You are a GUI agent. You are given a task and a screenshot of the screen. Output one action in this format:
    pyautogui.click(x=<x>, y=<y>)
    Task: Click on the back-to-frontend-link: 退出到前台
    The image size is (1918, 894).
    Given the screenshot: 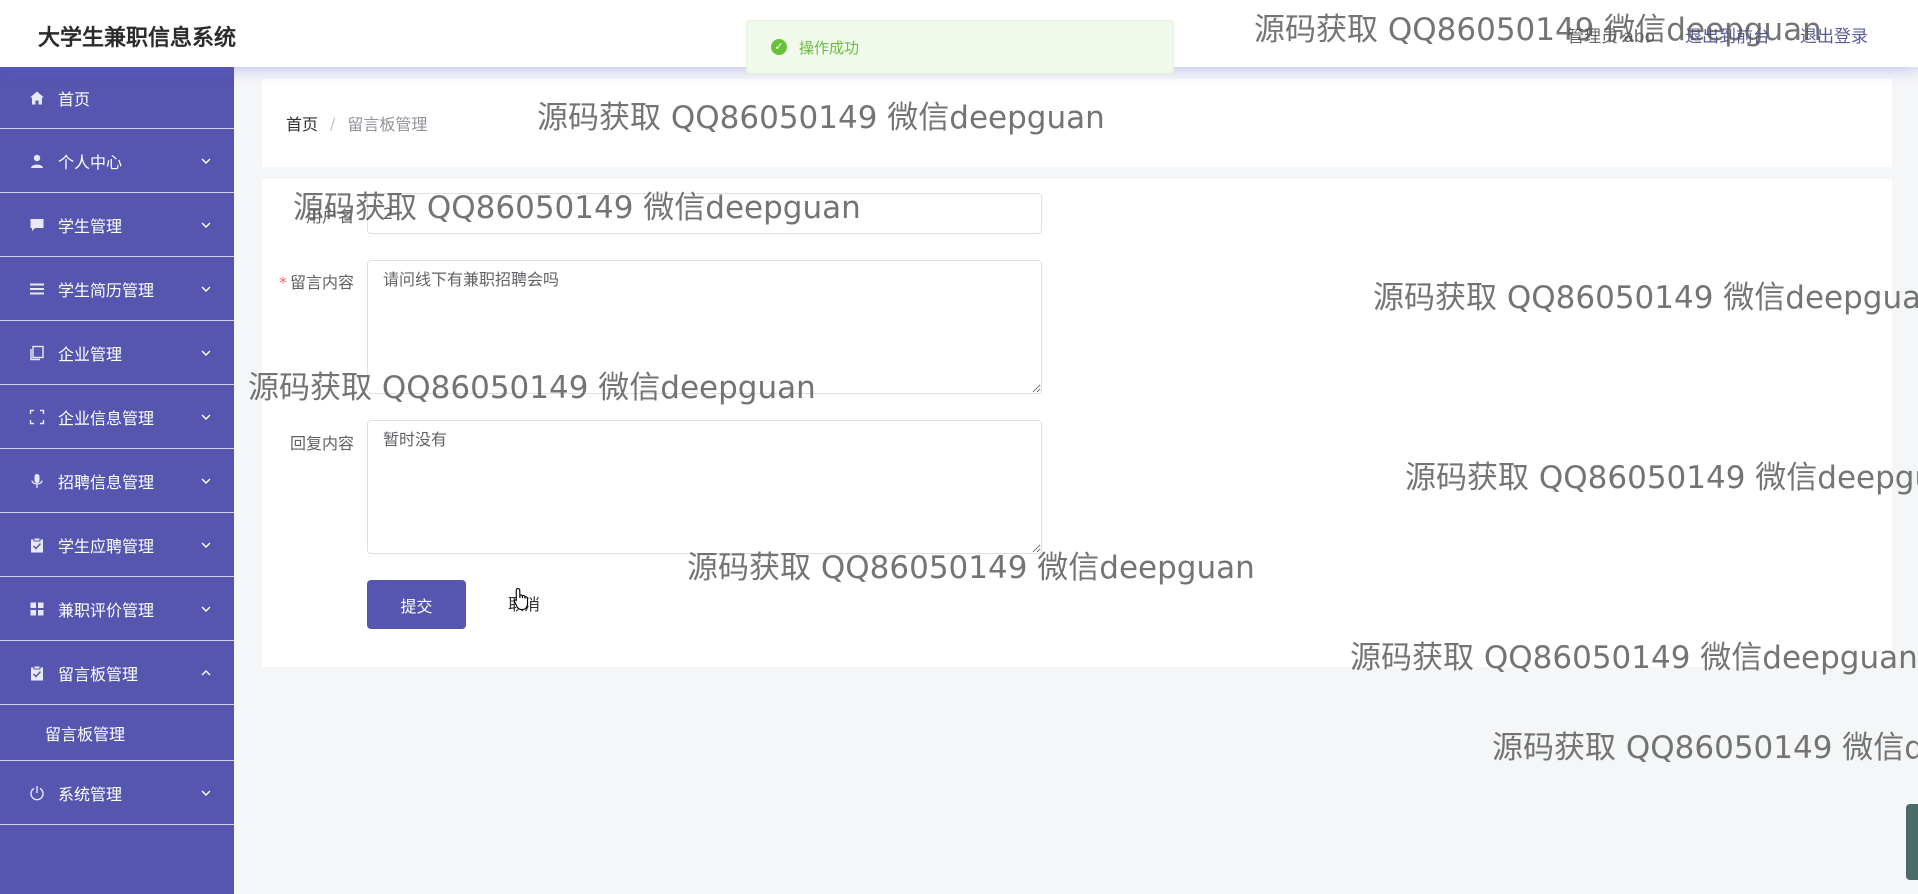 What is the action you would take?
    pyautogui.click(x=1727, y=34)
    